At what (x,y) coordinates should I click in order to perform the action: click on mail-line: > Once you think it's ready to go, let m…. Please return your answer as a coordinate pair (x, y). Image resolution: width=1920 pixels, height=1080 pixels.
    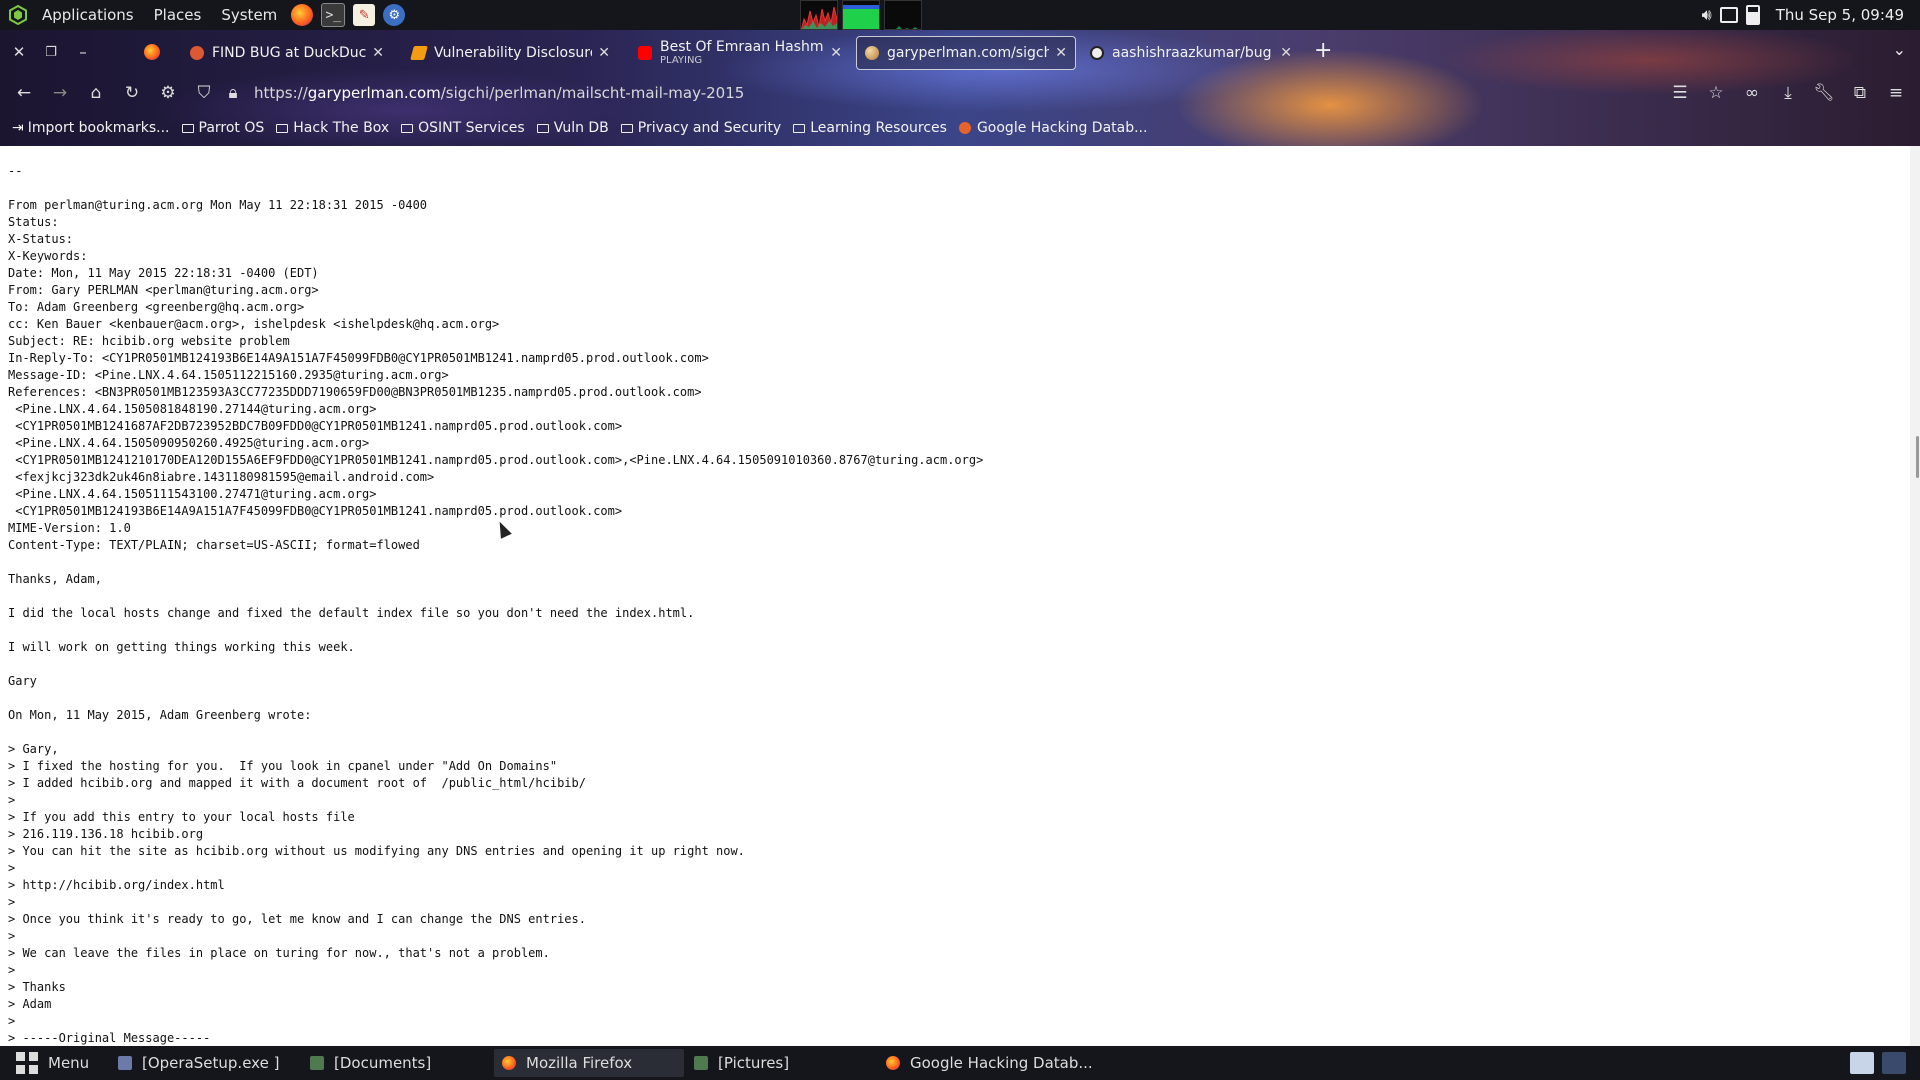
    Looking at the image, I should click on (297, 919).